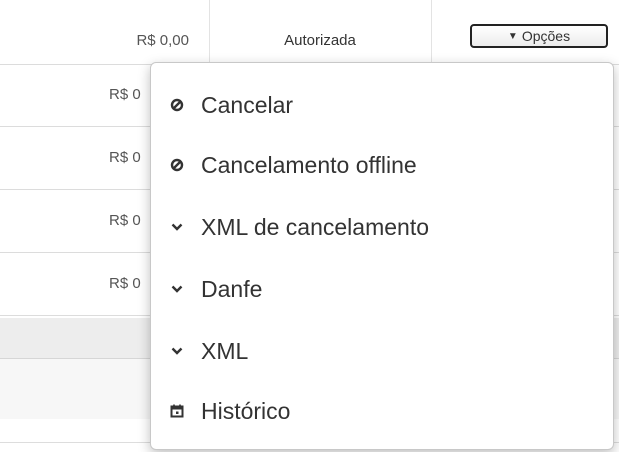  I want to click on menu-item-xml-de-cancelamento: XML de cancelamento, so click(382, 227).